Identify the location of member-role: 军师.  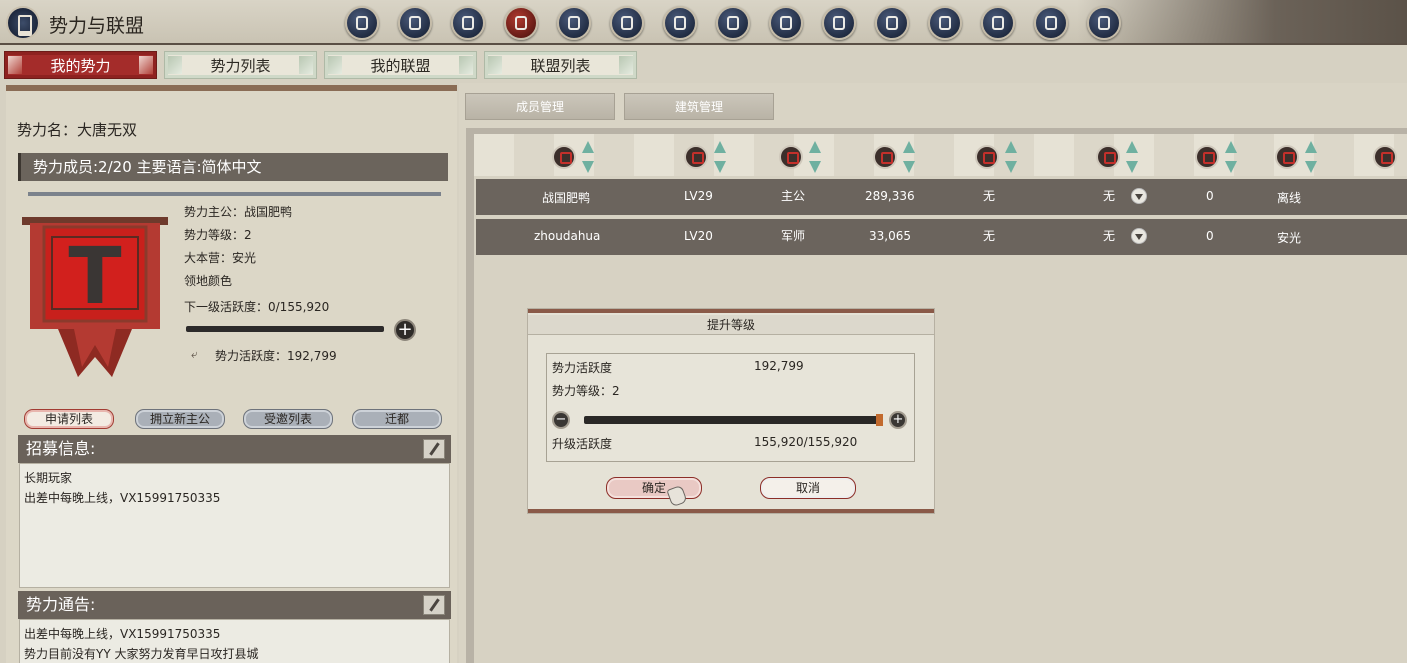
(793, 236).